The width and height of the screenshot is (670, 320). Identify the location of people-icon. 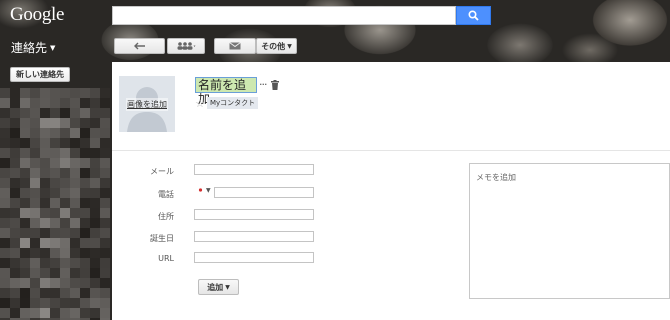
(186, 46).